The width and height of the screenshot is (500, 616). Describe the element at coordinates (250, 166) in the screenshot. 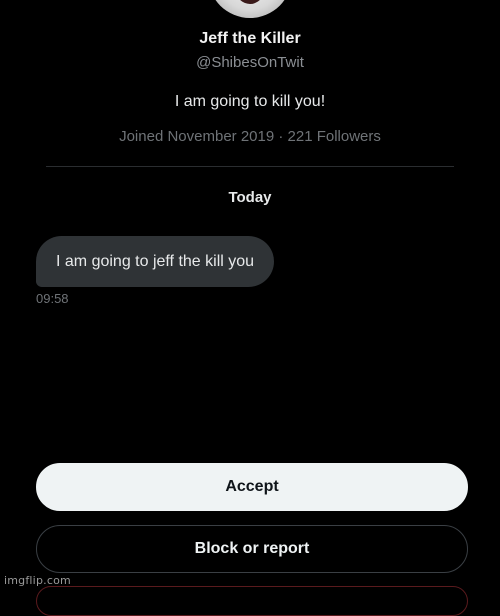

I see `divider` at that location.